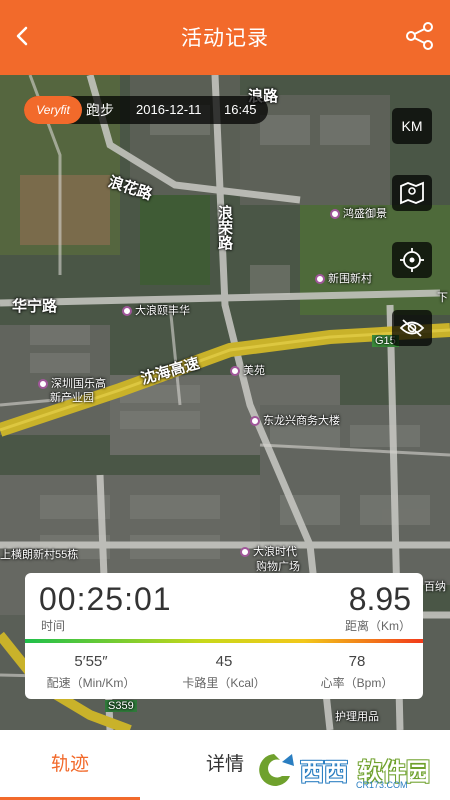 The image size is (450, 800). What do you see at coordinates (240, 109) in the screenshot?
I see `activity-time: 16:45` at bounding box center [240, 109].